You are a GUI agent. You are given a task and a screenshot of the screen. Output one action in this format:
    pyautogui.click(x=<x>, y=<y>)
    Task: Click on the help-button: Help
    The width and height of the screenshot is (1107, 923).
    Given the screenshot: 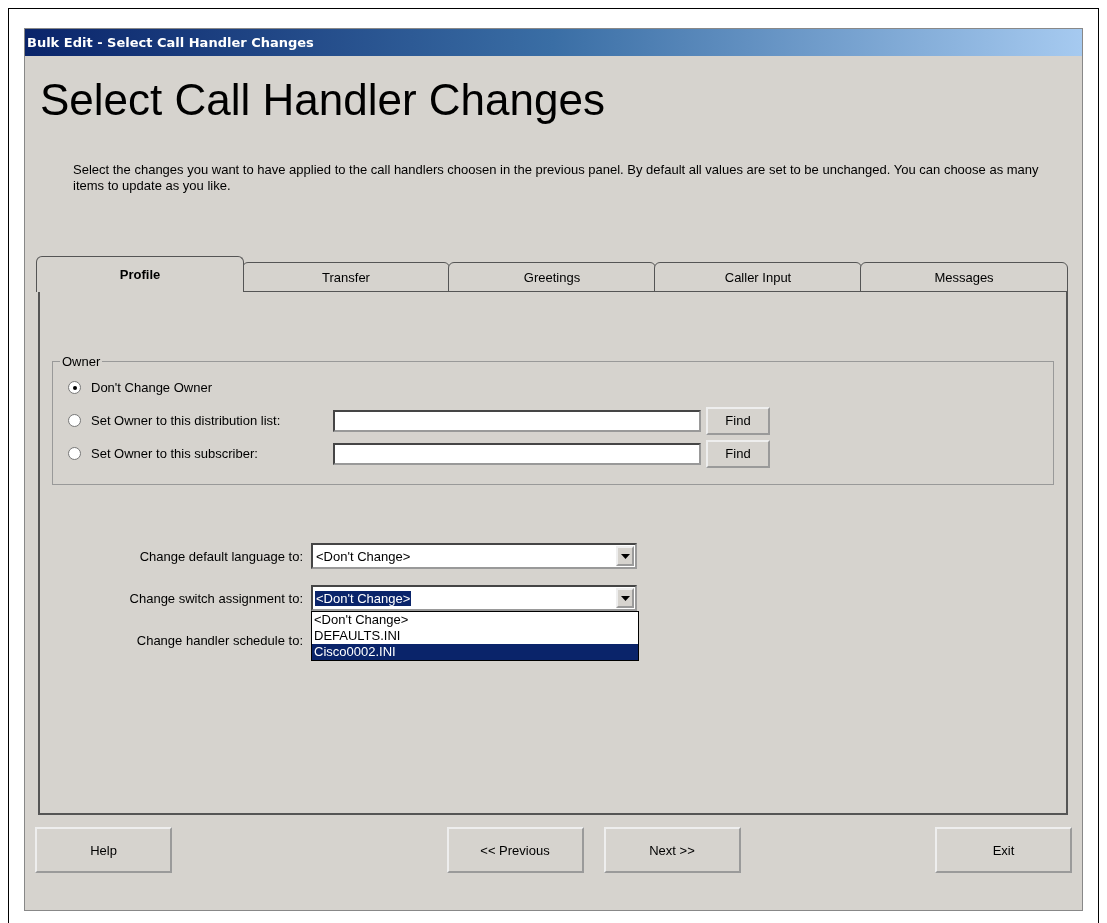 What is the action you would take?
    pyautogui.click(x=103, y=850)
    